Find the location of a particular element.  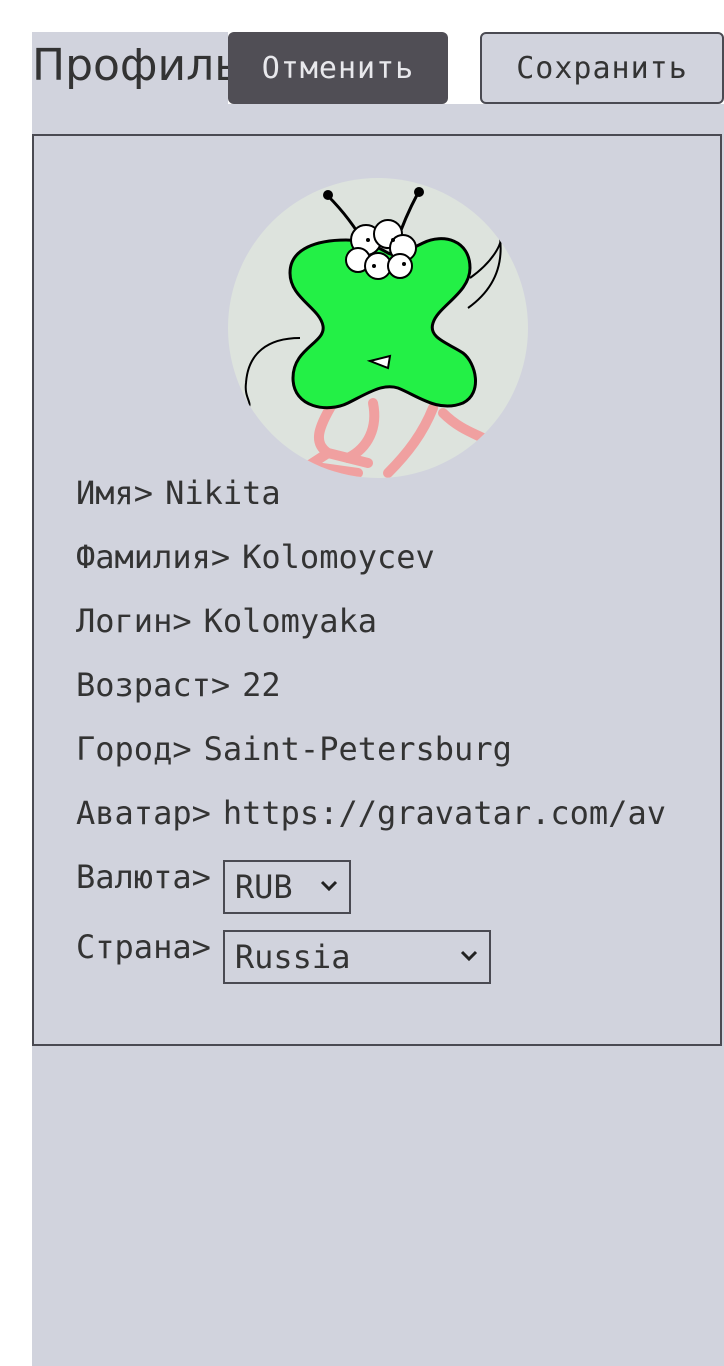

save-button: Сохранить is located at coordinates (602, 68).